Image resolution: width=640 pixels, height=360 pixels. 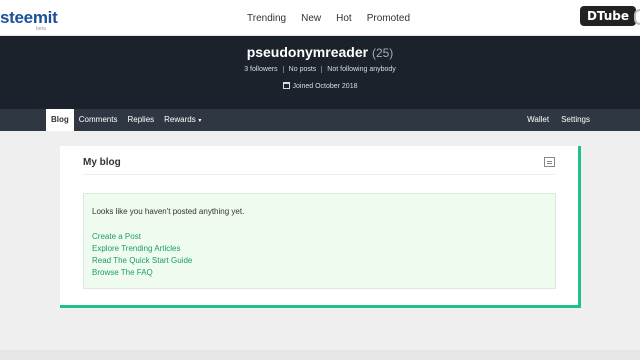 I want to click on joined-date: Joined October 2018, so click(x=320, y=86).